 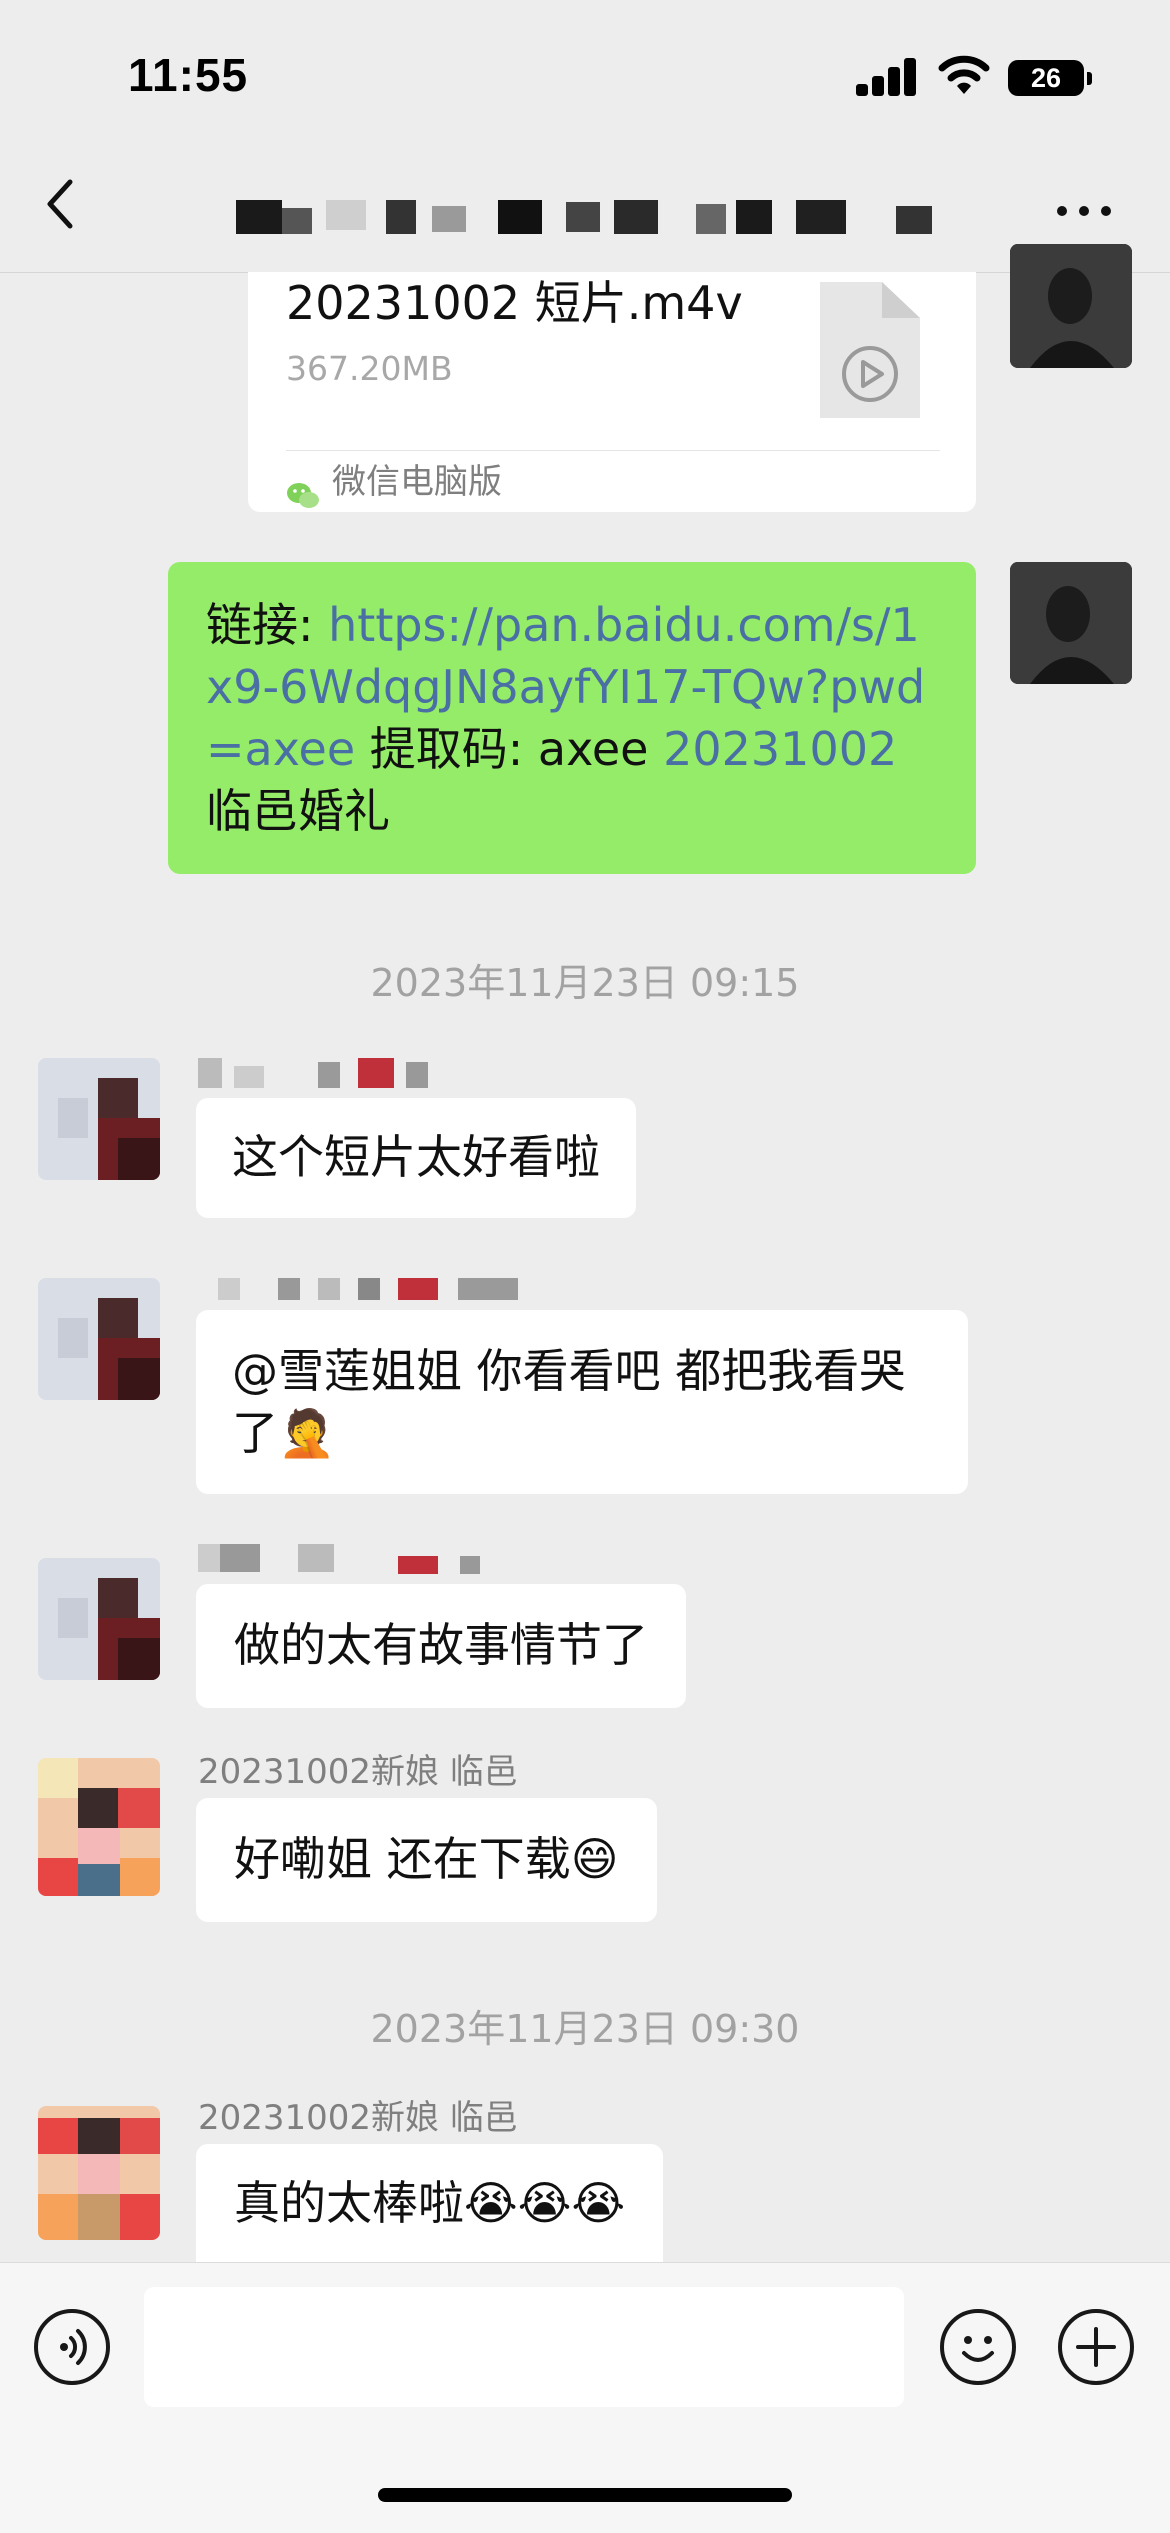 I want to click on home-indicator, so click(x=585, y=2495).